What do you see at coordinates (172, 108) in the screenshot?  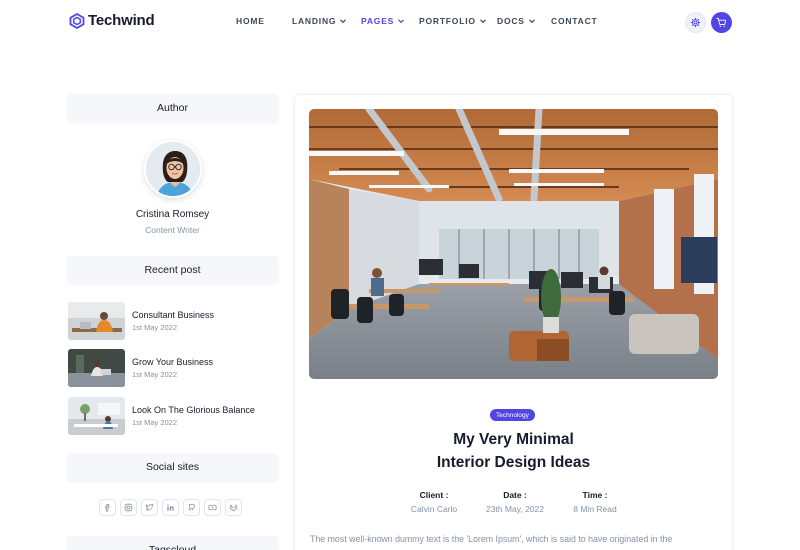 I see `author-heading: Author` at bounding box center [172, 108].